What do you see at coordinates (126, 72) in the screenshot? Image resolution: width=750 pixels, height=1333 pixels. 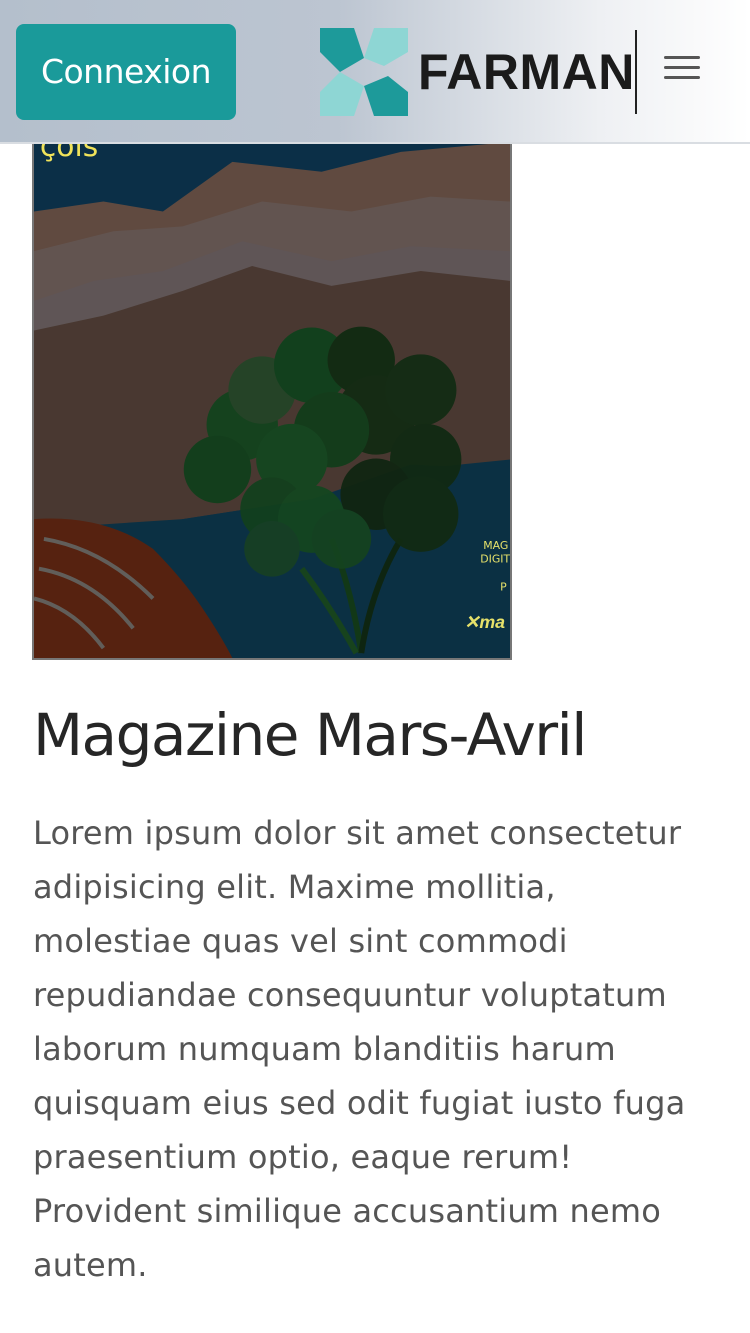 I see `connexion-button: Connexion` at bounding box center [126, 72].